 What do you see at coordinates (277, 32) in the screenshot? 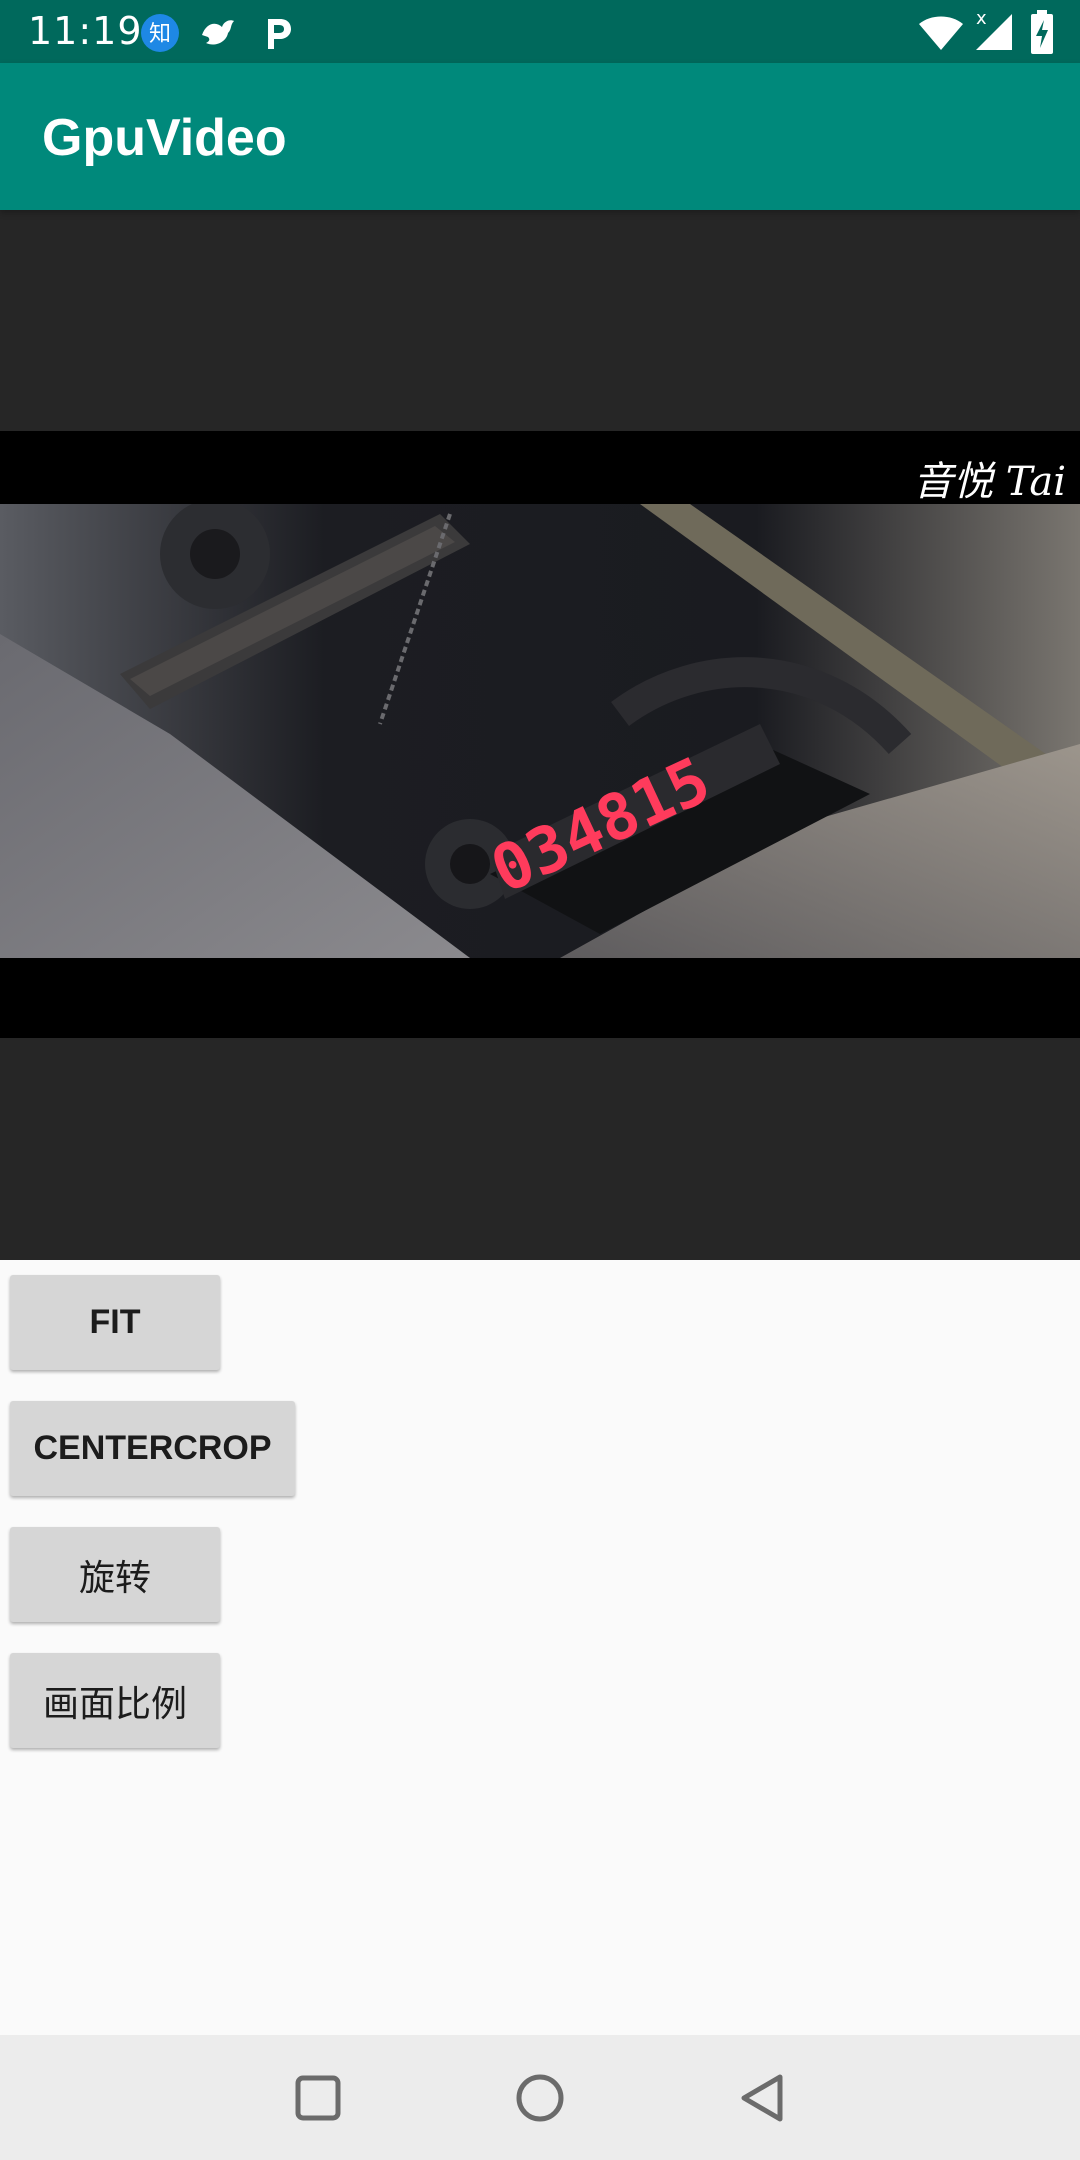
I see `parking-p-icon` at bounding box center [277, 32].